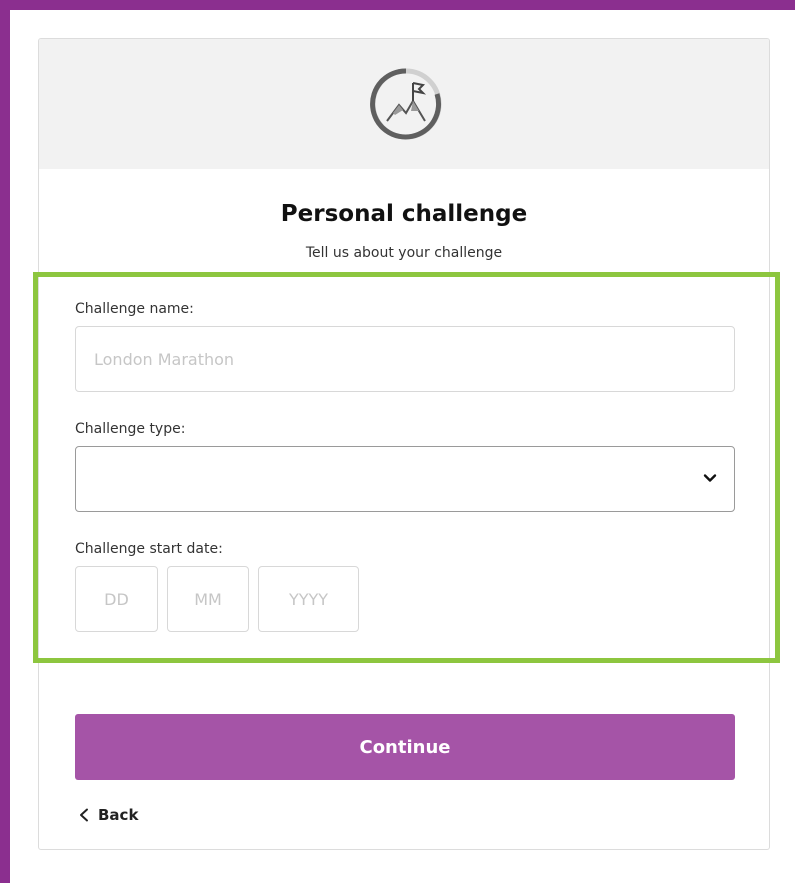 Image resolution: width=795 pixels, height=883 pixels. Describe the element at coordinates (134, 309) in the screenshot. I see `challenge-name-label: Challenge name:` at that location.